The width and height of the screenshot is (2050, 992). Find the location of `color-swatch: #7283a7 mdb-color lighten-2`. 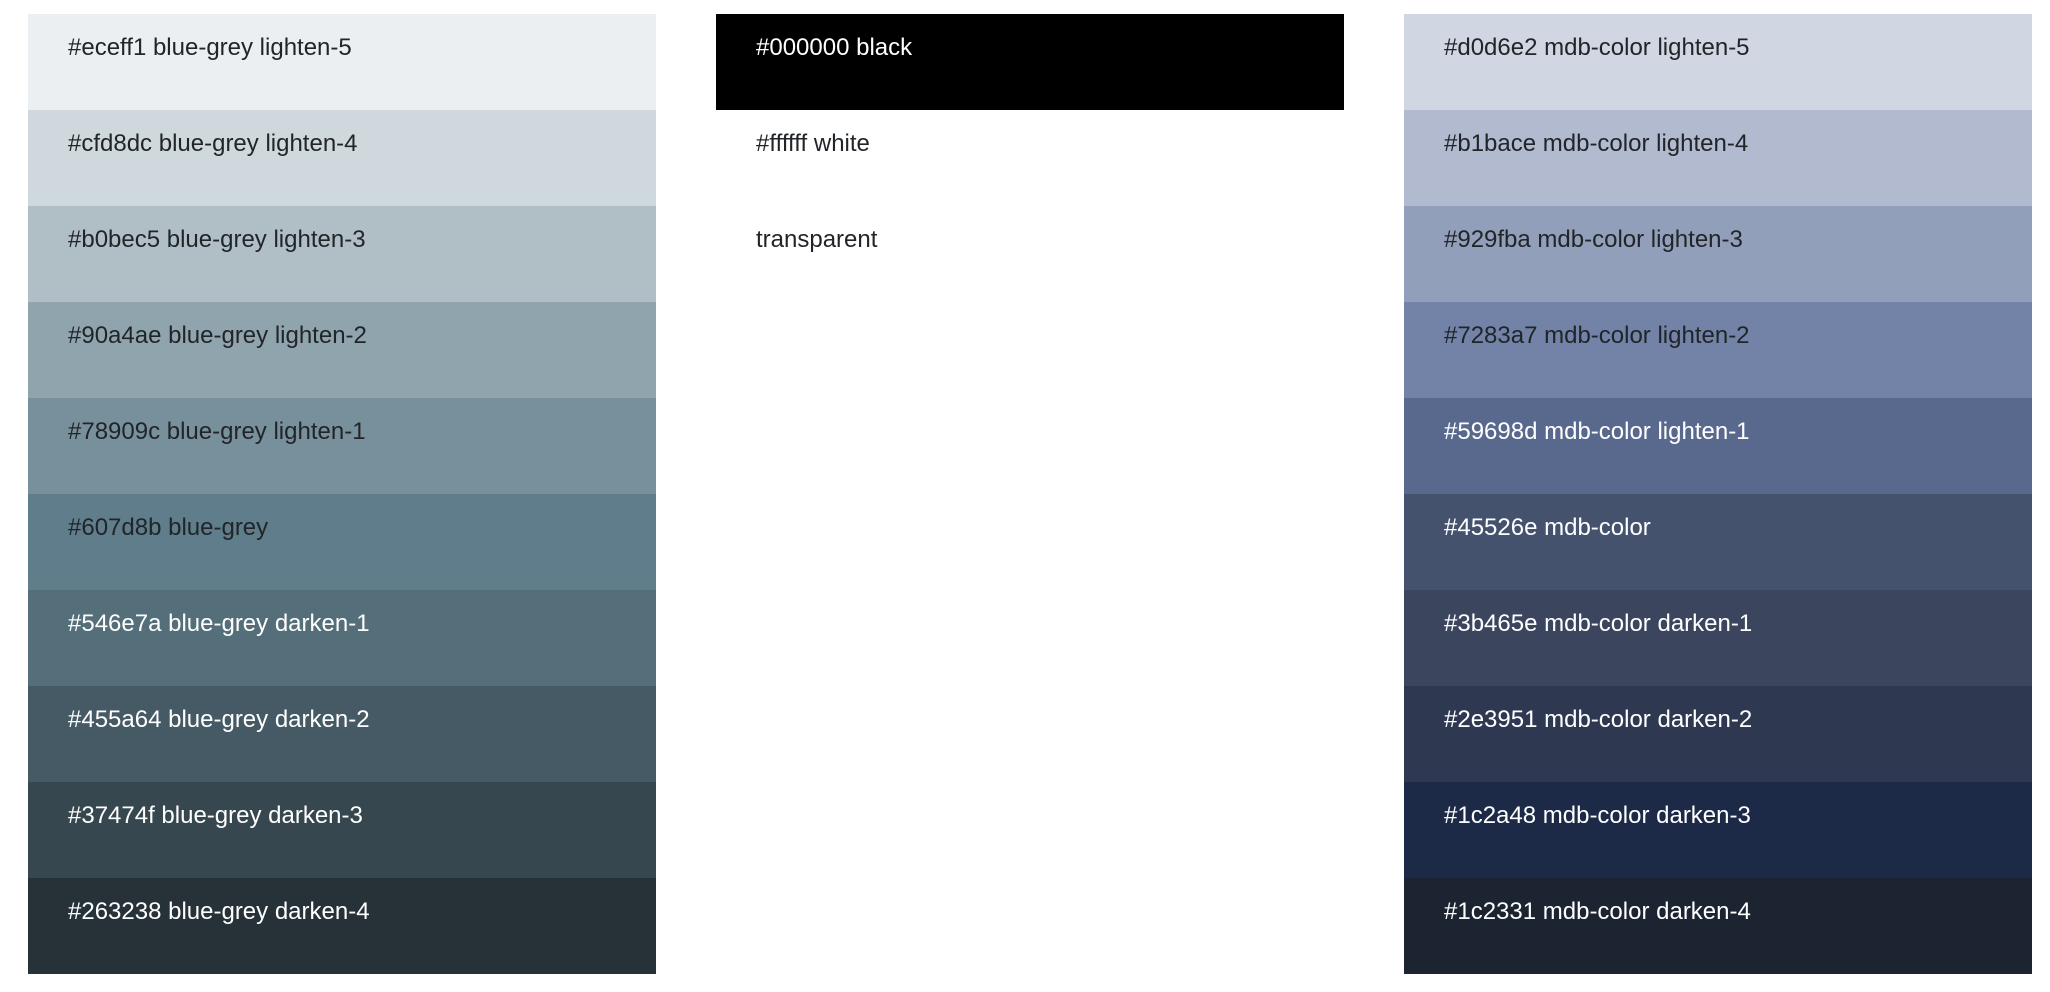

color-swatch: #7283a7 mdb-color lighten-2 is located at coordinates (1718, 350).